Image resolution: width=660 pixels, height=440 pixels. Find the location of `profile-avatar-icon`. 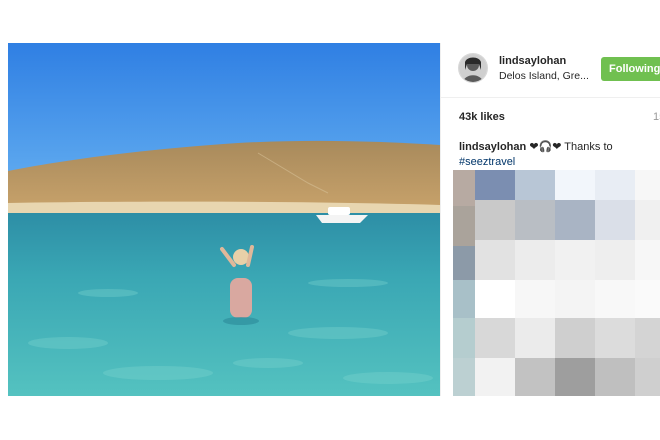

profile-avatar-icon is located at coordinates (473, 68).